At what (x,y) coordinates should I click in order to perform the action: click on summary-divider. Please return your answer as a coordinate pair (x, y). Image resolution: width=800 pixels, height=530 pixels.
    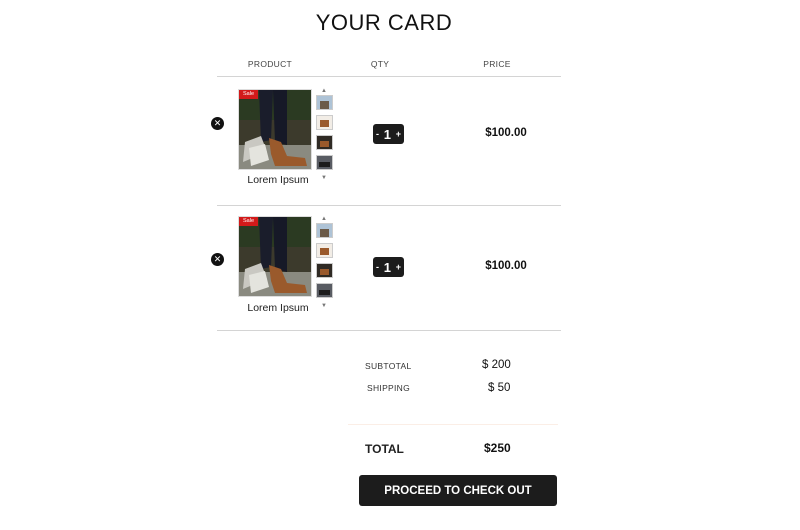
    Looking at the image, I should click on (453, 424).